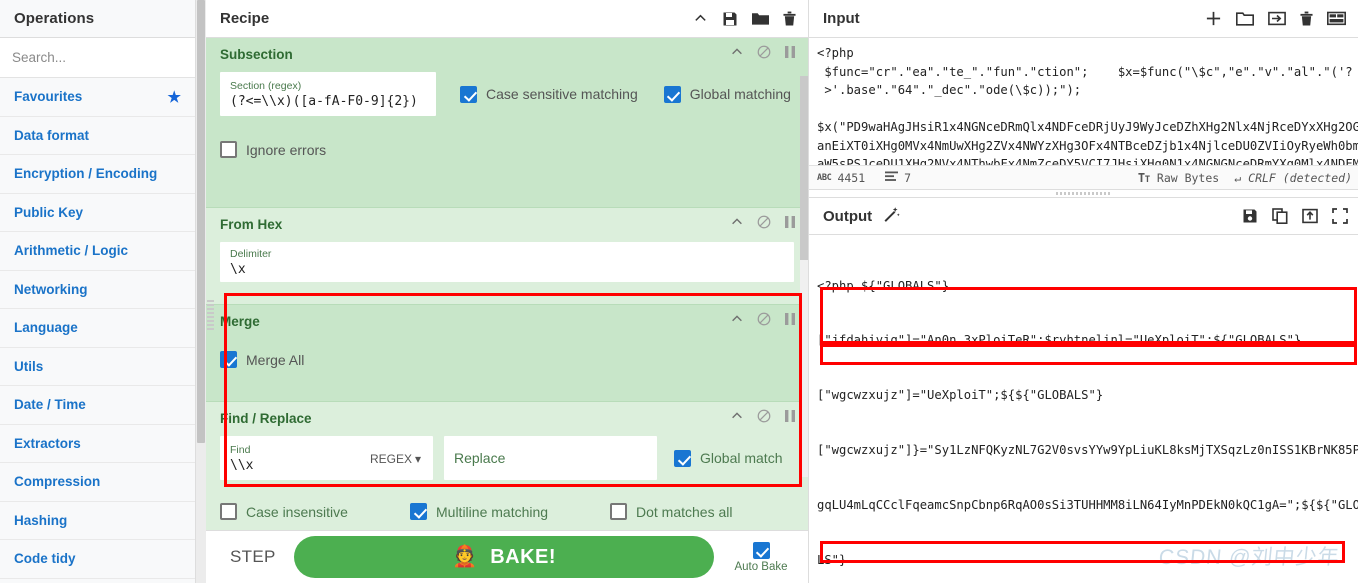 The width and height of the screenshot is (1358, 583). What do you see at coordinates (97, 174) in the screenshot?
I see `sidebar-item-encryption-encoding: Encryption / Encoding` at bounding box center [97, 174].